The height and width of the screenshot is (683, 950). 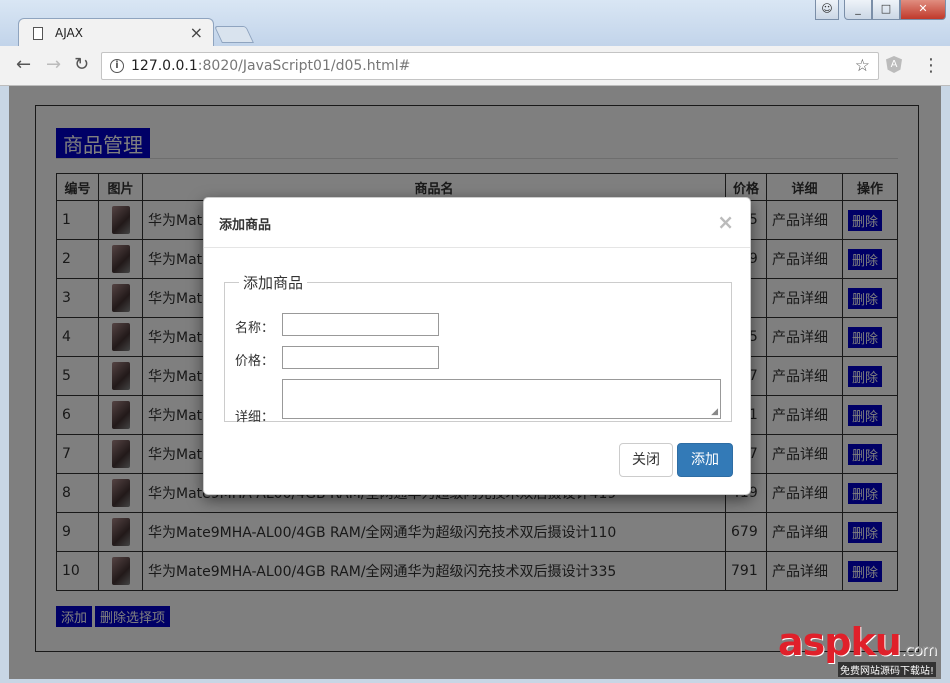 I want to click on close-button: 关闭, so click(x=646, y=460).